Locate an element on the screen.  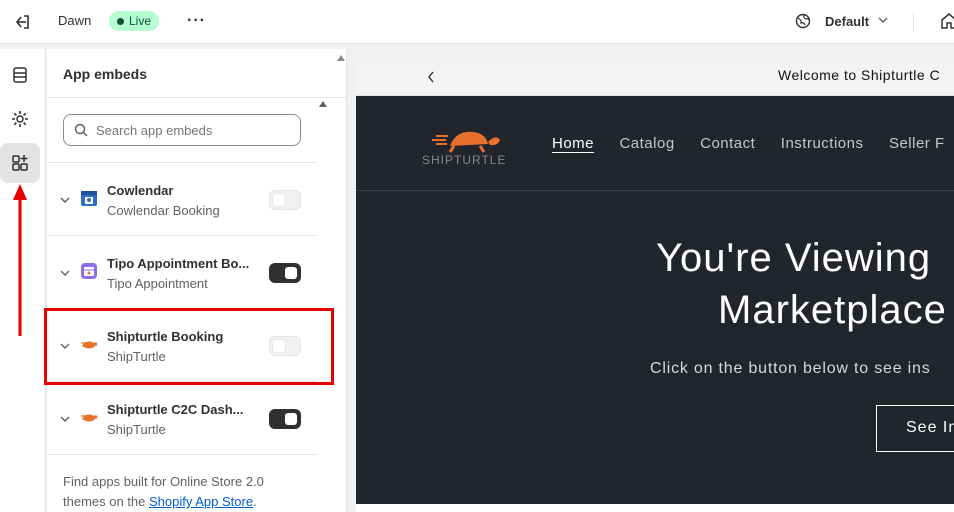
highlight-box is located at coordinates (189, 346).